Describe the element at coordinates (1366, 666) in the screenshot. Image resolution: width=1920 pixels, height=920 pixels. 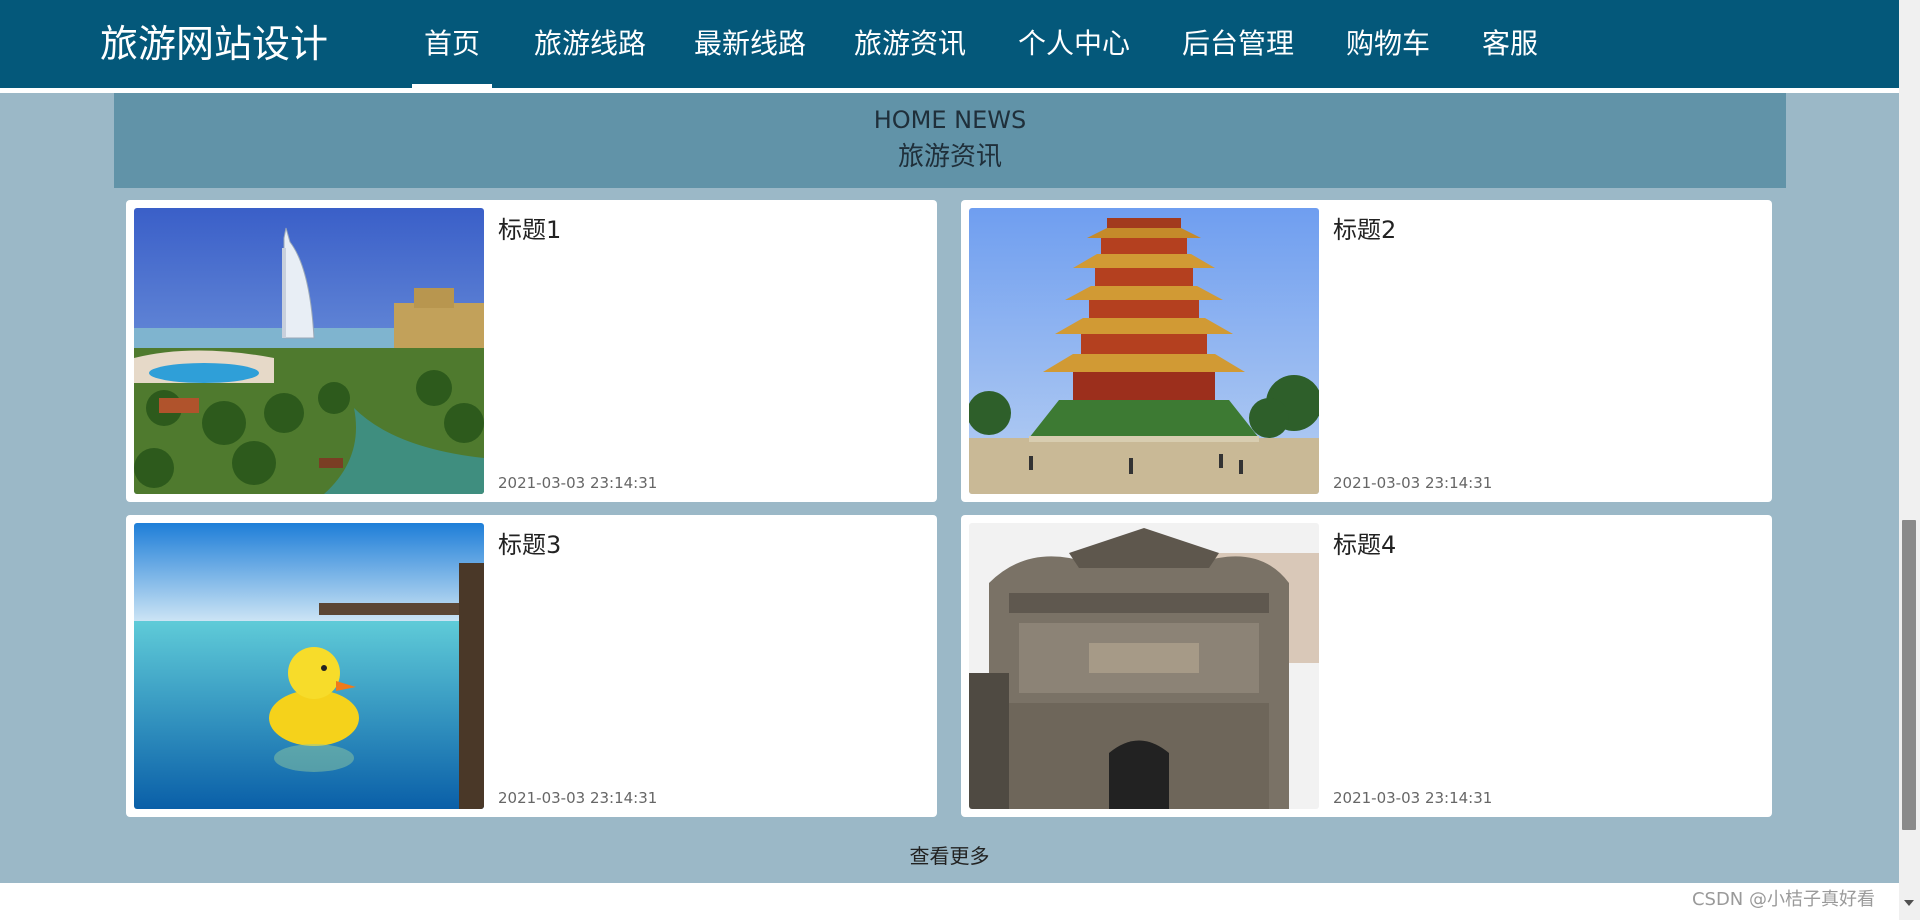
I see `news-card: 标题4 2021-03-03 23:14:31` at that location.